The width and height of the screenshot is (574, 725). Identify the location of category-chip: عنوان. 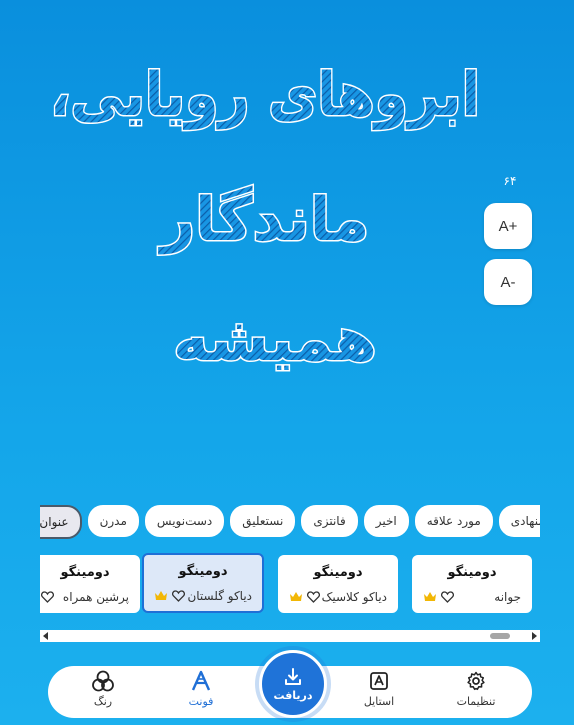
(61, 522).